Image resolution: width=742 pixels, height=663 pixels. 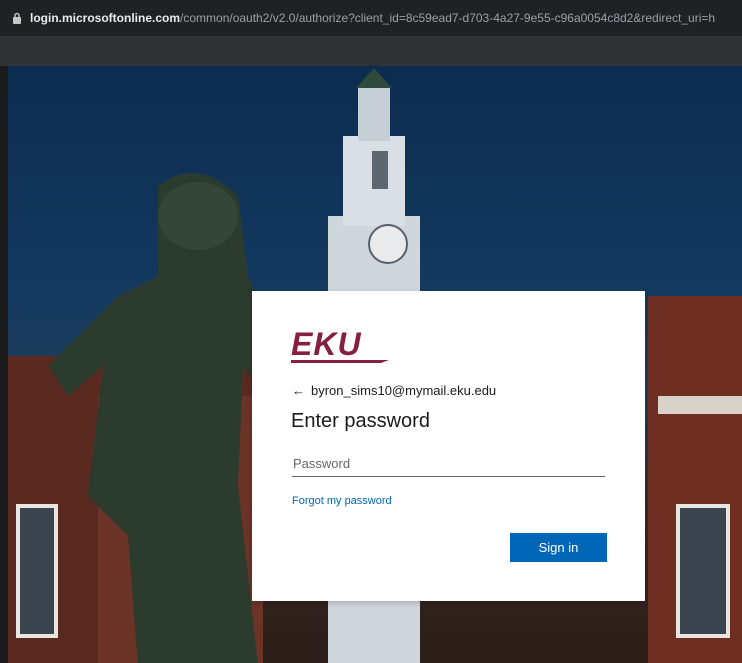 What do you see at coordinates (371, 51) in the screenshot?
I see `bookmarks-bar` at bounding box center [371, 51].